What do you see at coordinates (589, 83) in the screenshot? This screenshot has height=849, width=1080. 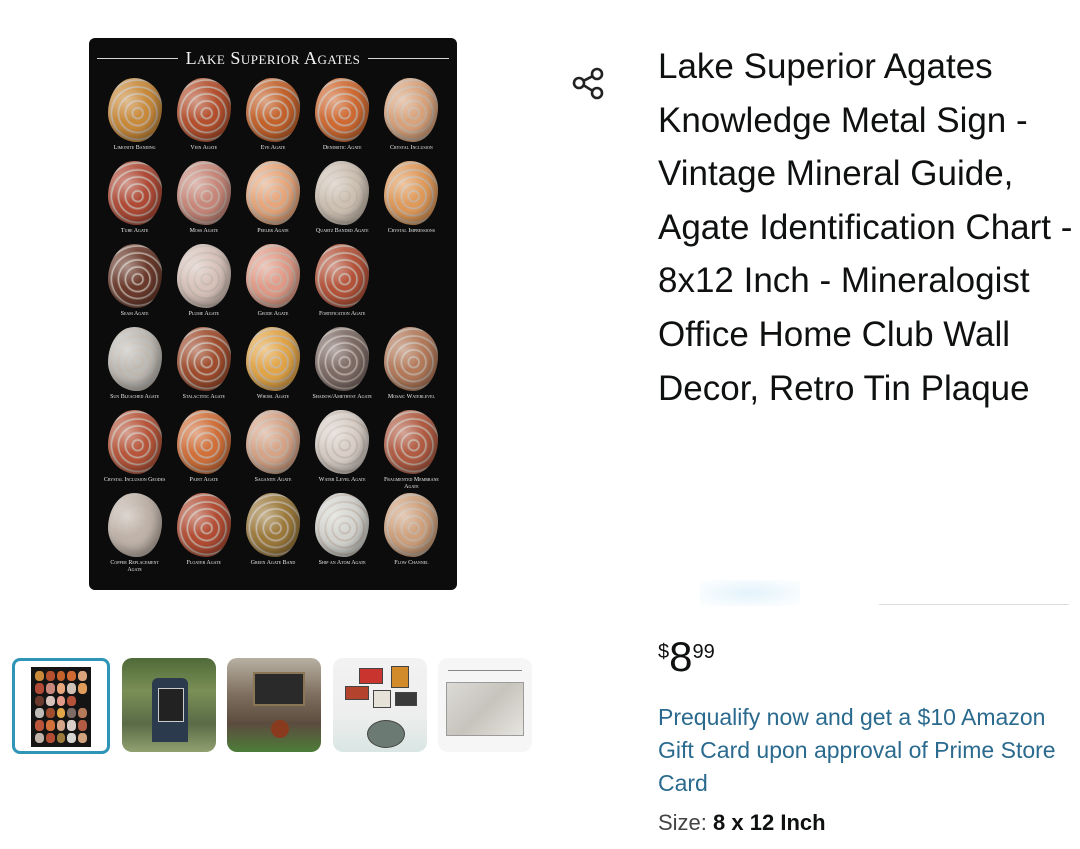 I see `share-icon` at bounding box center [589, 83].